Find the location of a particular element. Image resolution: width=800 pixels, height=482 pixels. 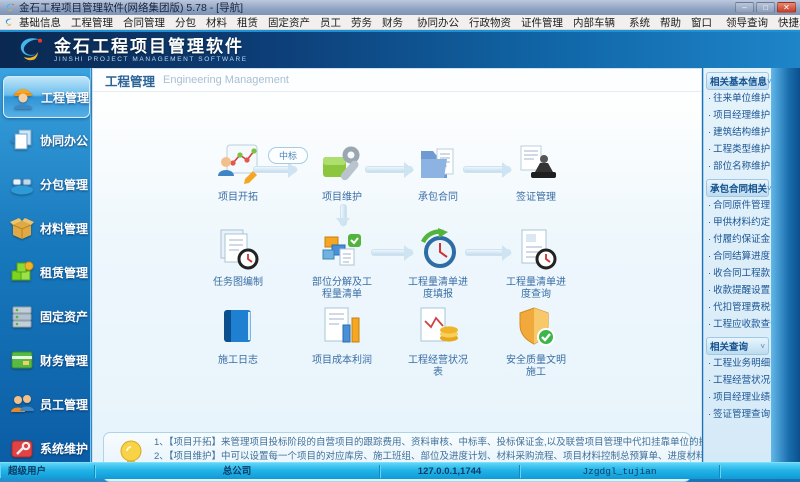

sidebar-item-label: 员工管理 is located at coordinates (64, 404).